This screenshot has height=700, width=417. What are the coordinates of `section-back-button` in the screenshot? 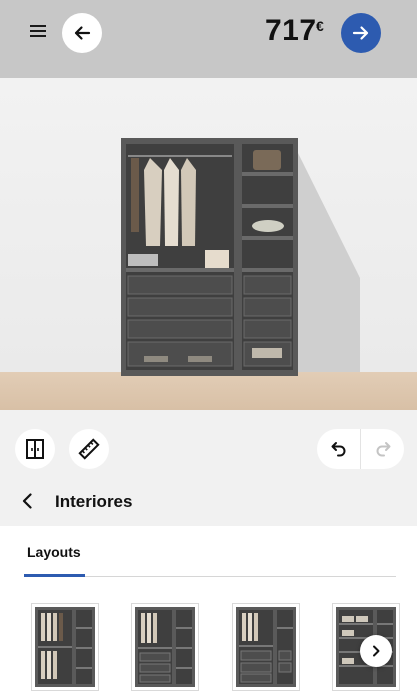 It's located at (28, 501).